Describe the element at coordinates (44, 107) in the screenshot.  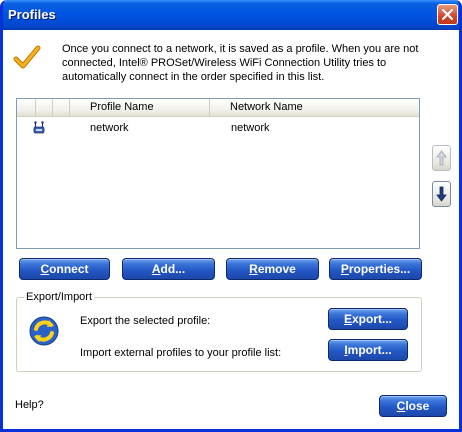
I see `column-header-type` at that location.